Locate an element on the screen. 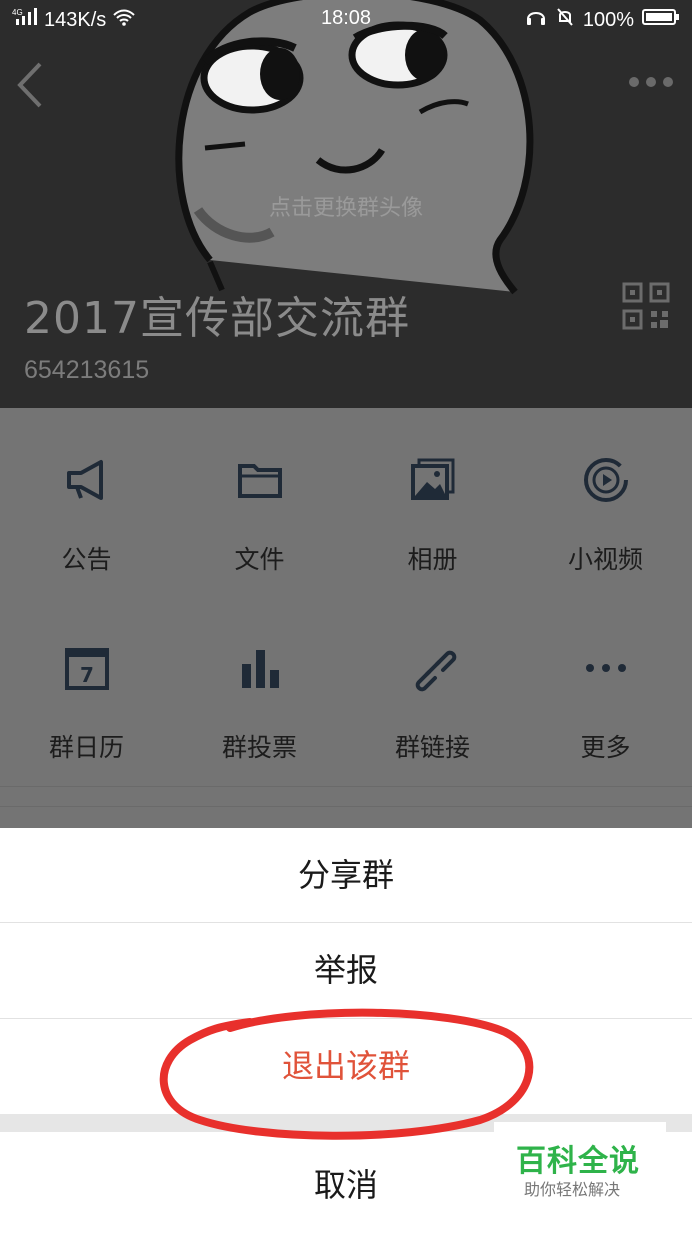 Image resolution: width=692 pixels, height=1233 pixels. function-vote: 群投票 is located at coordinates (259, 710).